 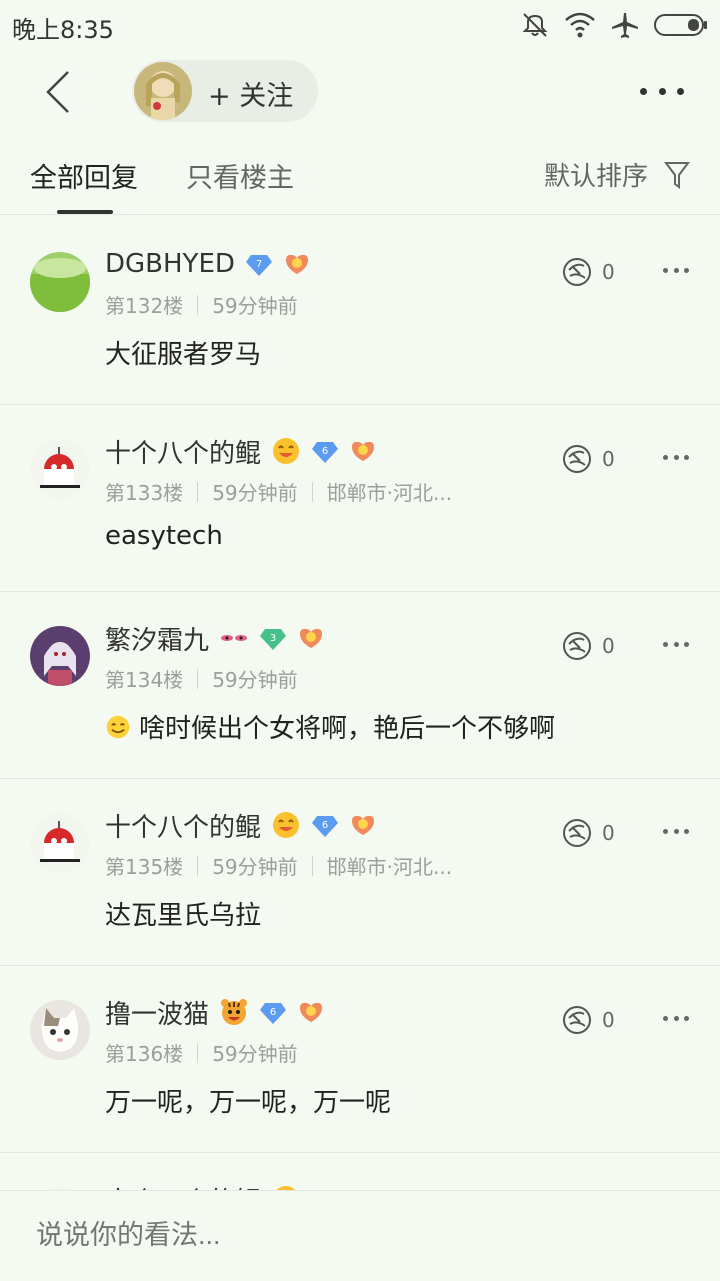 I want to click on svg-text: 7, so click(x=259, y=264).